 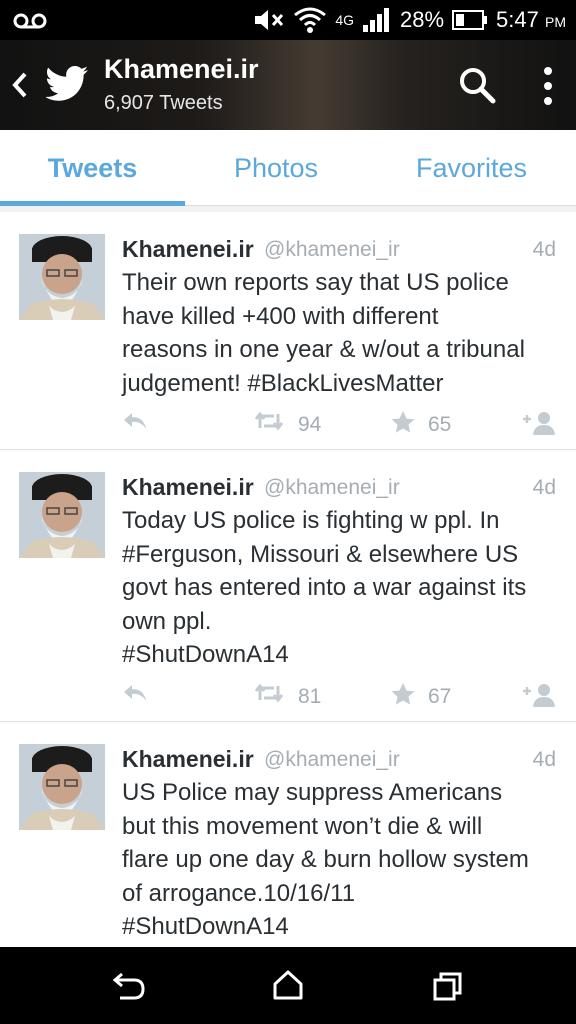 I want to click on back-nav-icon, so click(x=129, y=986).